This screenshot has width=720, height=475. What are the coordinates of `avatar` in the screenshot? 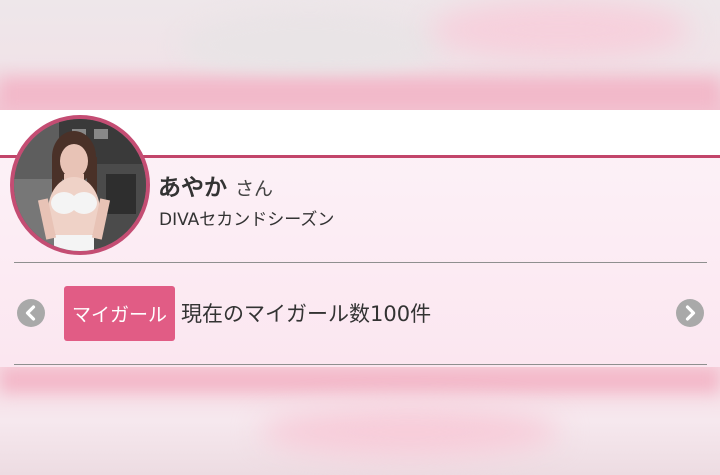 It's located at (80, 185).